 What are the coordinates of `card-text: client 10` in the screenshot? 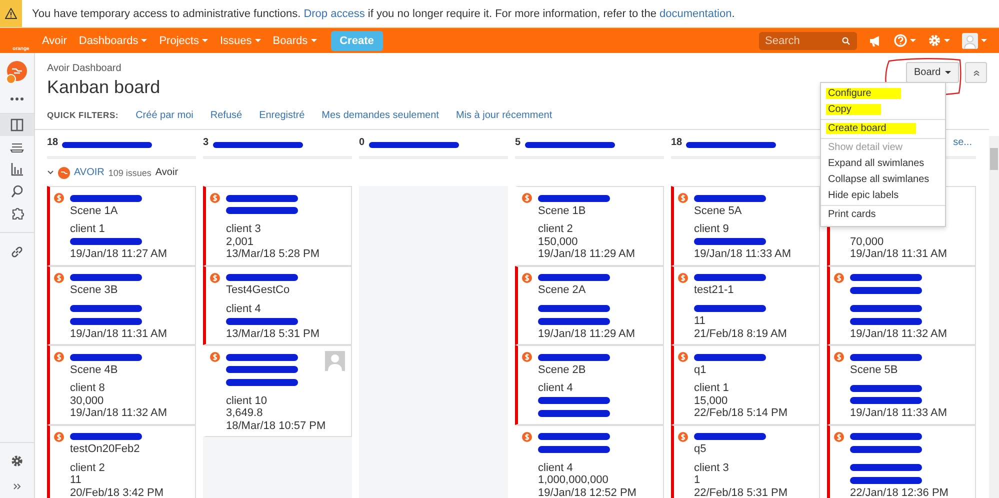 It's located at (246, 400).